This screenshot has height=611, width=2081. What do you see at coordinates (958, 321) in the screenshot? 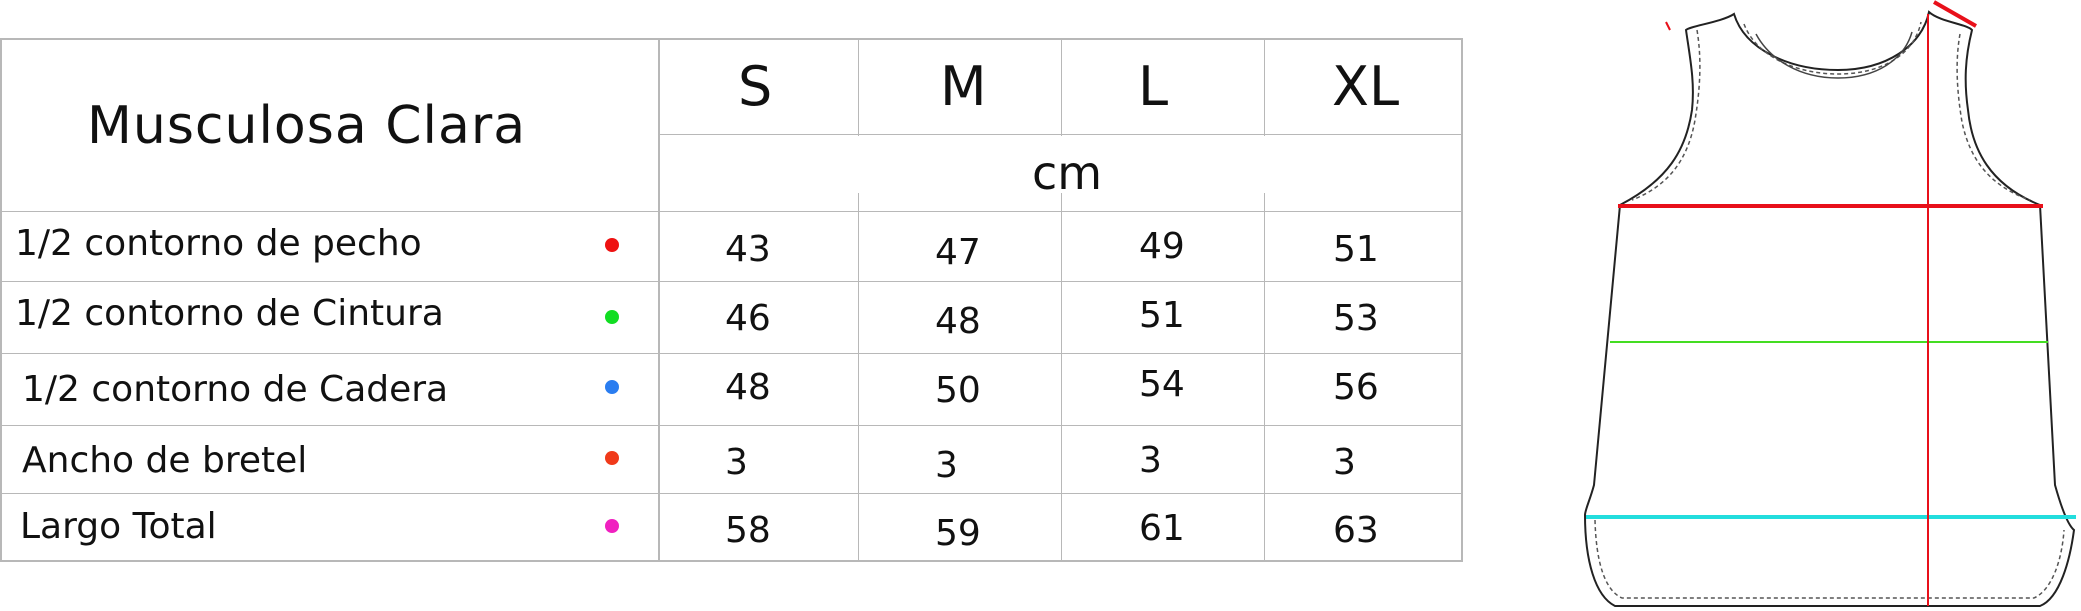
I see `value-waist-m: 48` at bounding box center [958, 321].